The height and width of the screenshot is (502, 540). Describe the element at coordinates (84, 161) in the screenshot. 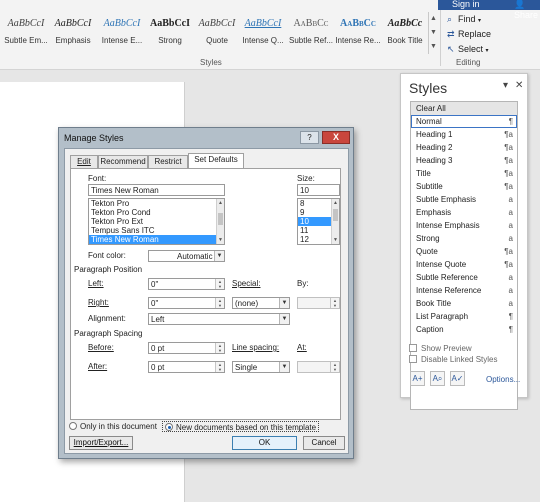

I see `tab-edit: Edit` at that location.